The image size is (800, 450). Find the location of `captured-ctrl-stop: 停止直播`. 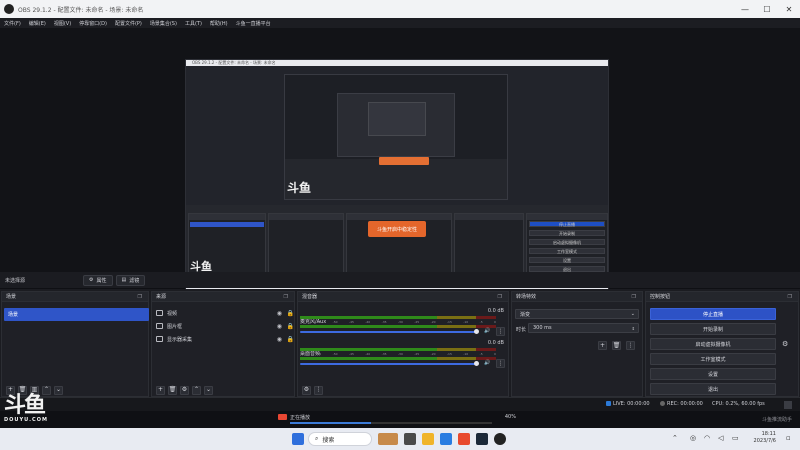

captured-ctrl-stop: 停止直播 is located at coordinates (567, 224).